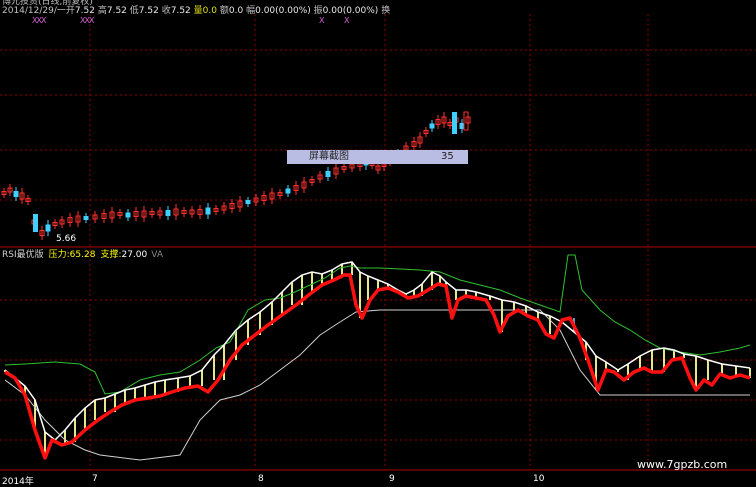 The height and width of the screenshot is (487, 756). I want to click on price-low-label: 5.66, so click(66, 239).